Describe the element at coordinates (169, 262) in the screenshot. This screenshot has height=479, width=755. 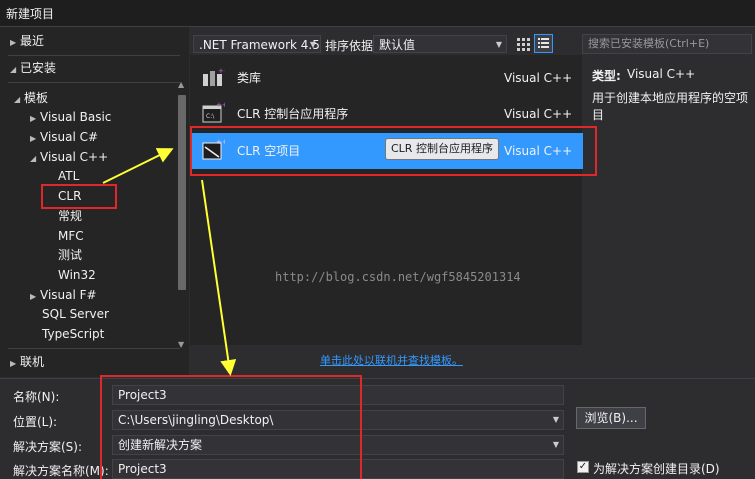
I see `annotation-arrows` at that location.